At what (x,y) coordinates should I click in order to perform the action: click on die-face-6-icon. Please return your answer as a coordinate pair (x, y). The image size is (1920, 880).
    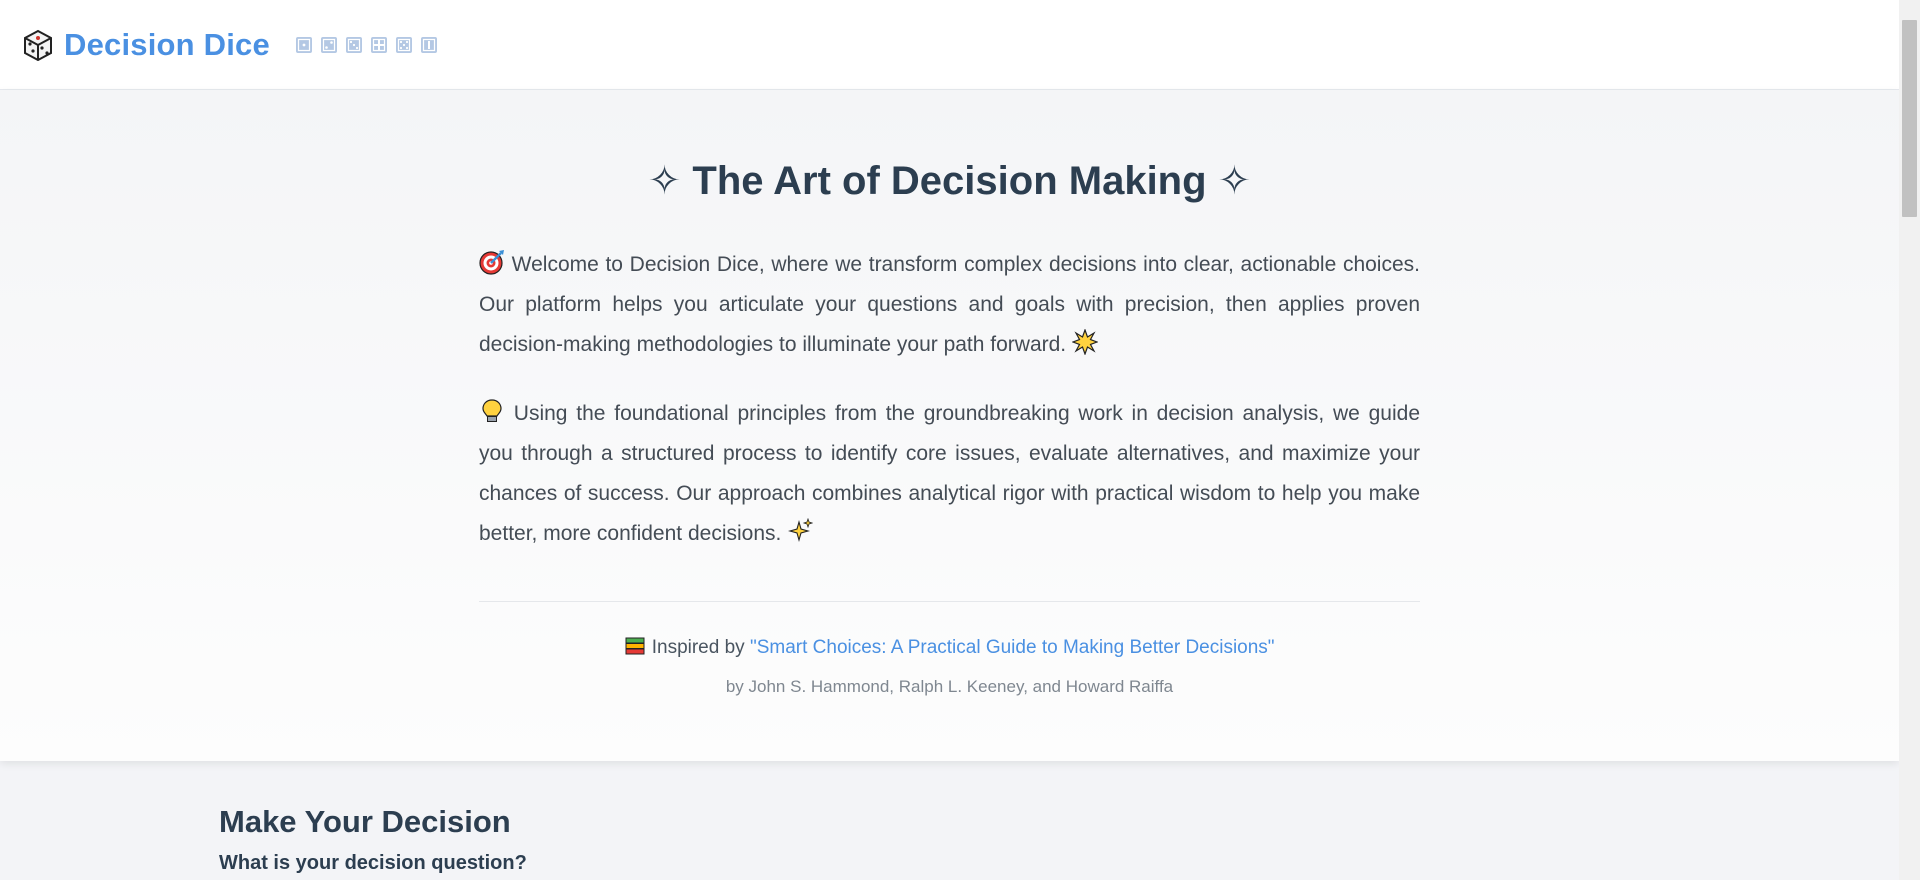
    Looking at the image, I should click on (428, 44).